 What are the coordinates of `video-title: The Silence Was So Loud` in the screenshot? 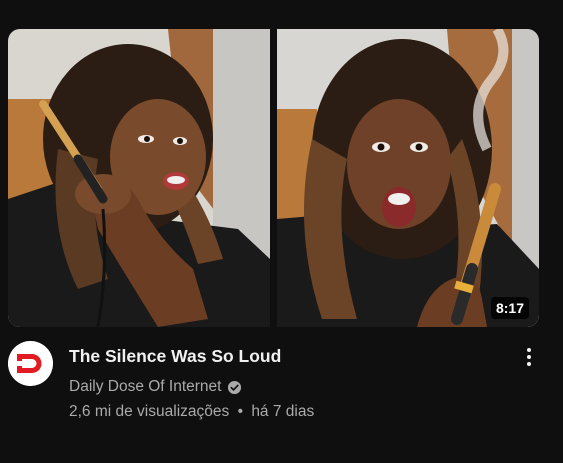 It's located at (284, 356).